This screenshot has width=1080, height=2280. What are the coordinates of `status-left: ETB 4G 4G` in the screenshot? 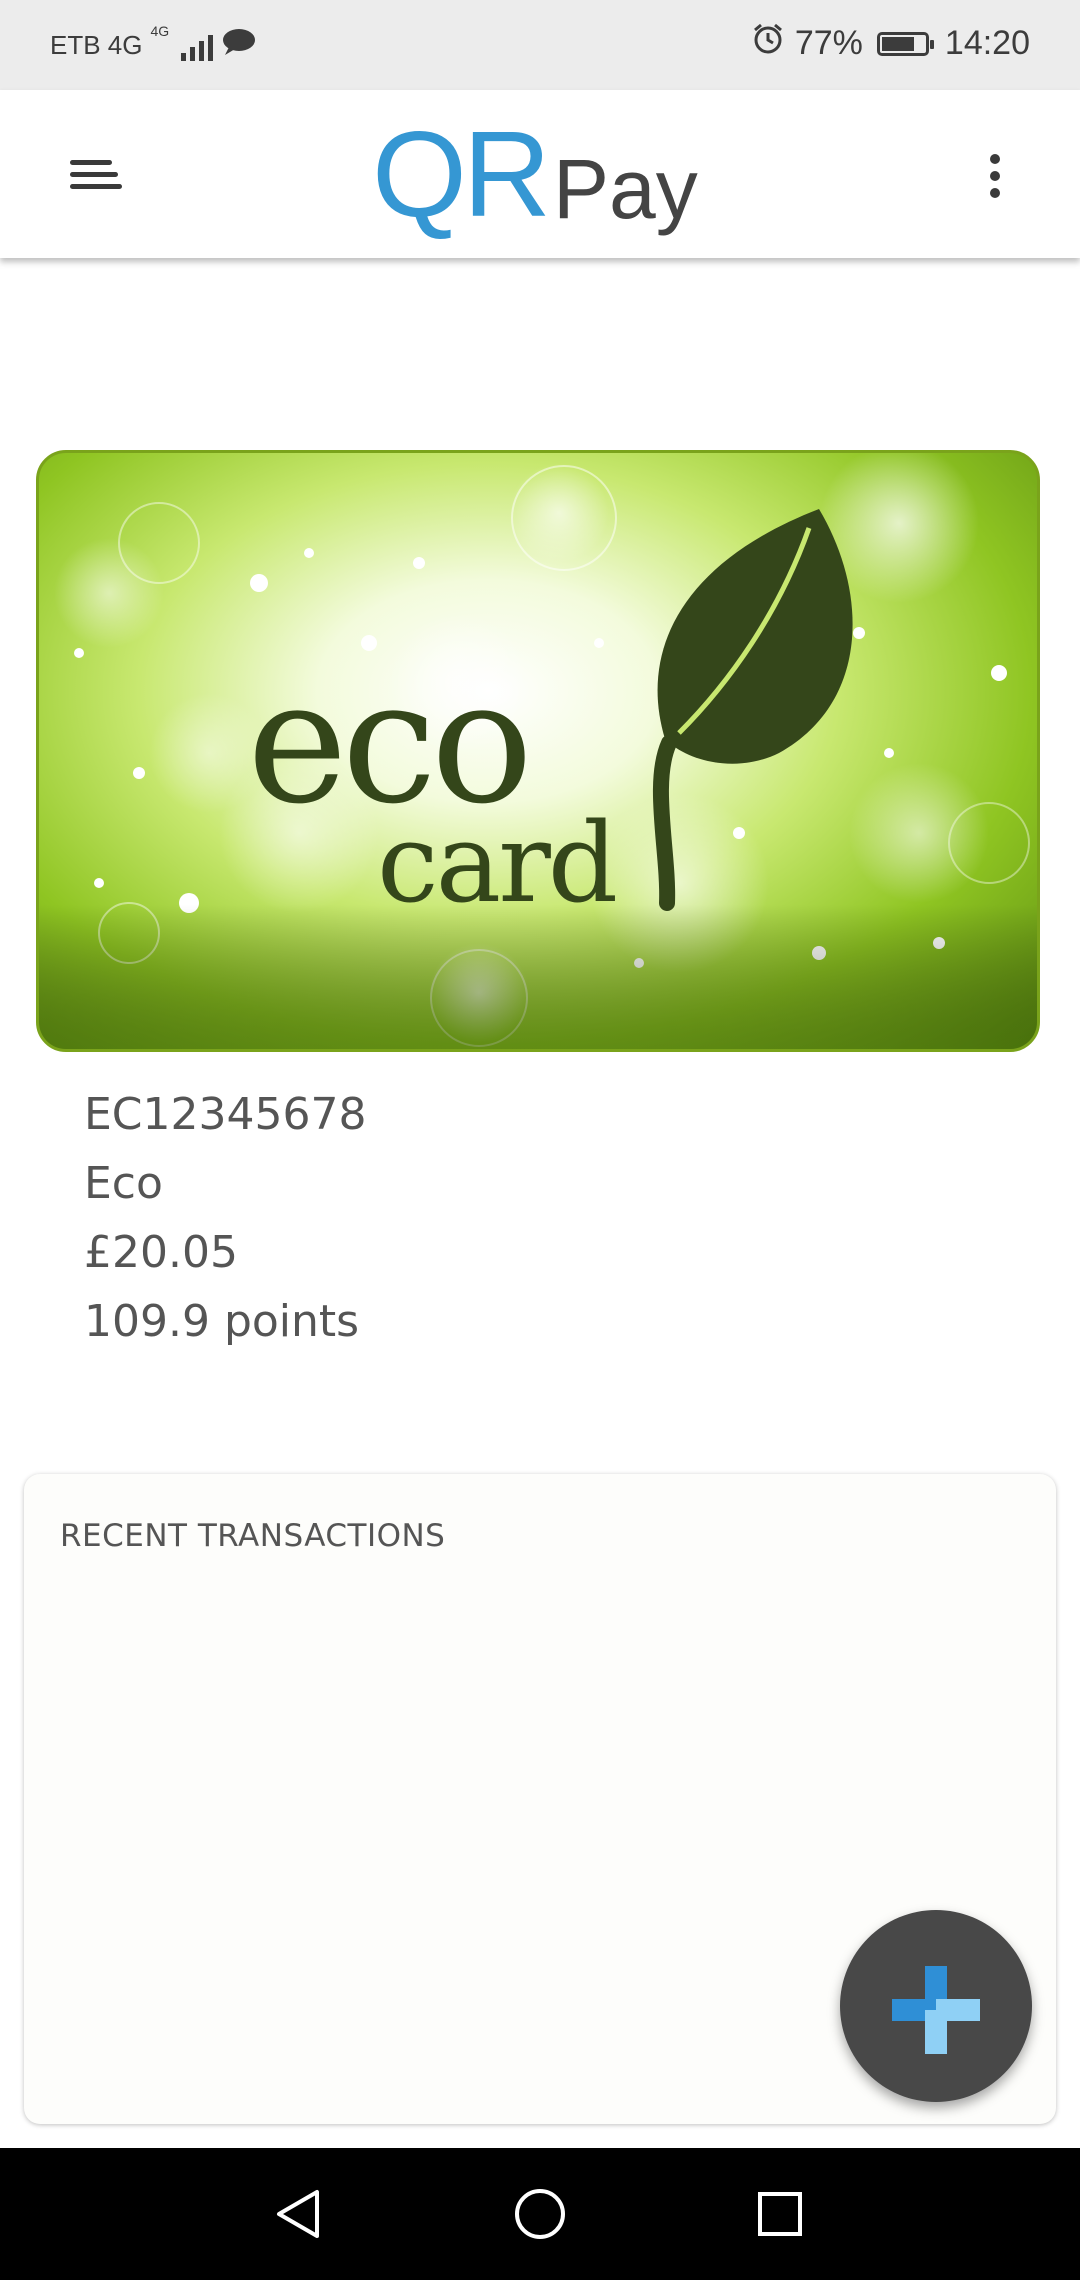 It's located at (153, 43).